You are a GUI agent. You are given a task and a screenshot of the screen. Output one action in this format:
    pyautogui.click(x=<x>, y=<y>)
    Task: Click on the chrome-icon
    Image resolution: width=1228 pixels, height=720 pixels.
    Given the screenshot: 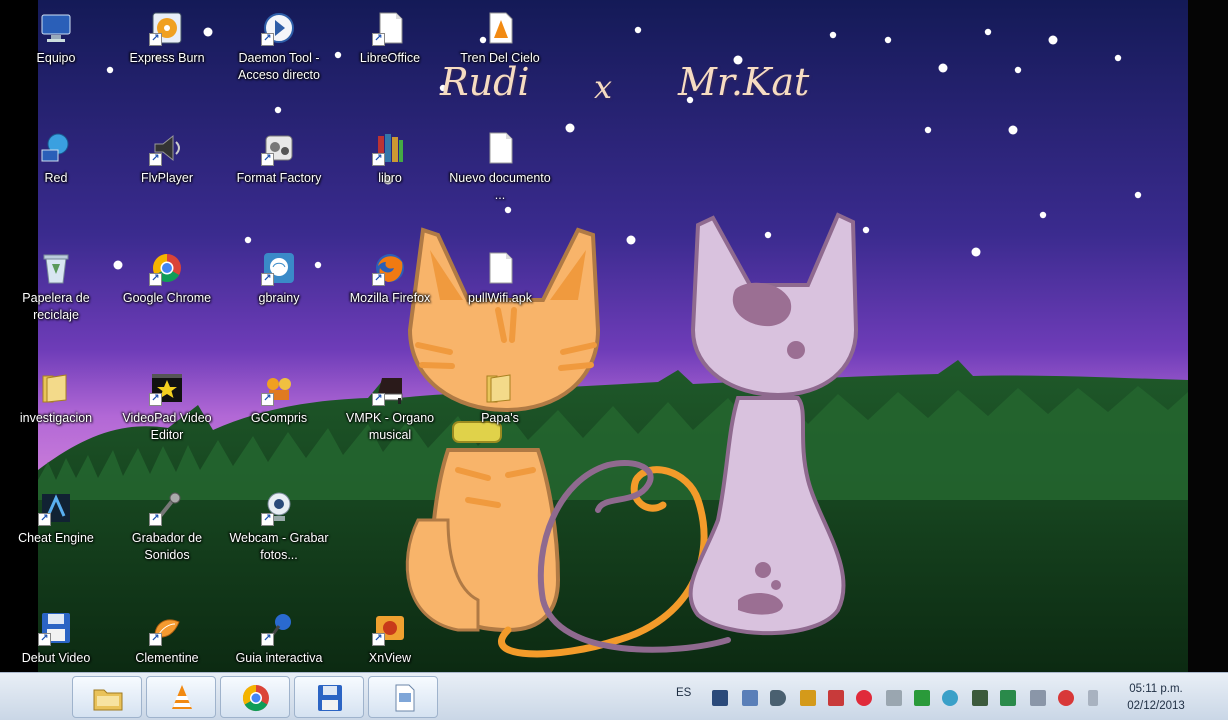 What is the action you would take?
    pyautogui.click(x=255, y=698)
    